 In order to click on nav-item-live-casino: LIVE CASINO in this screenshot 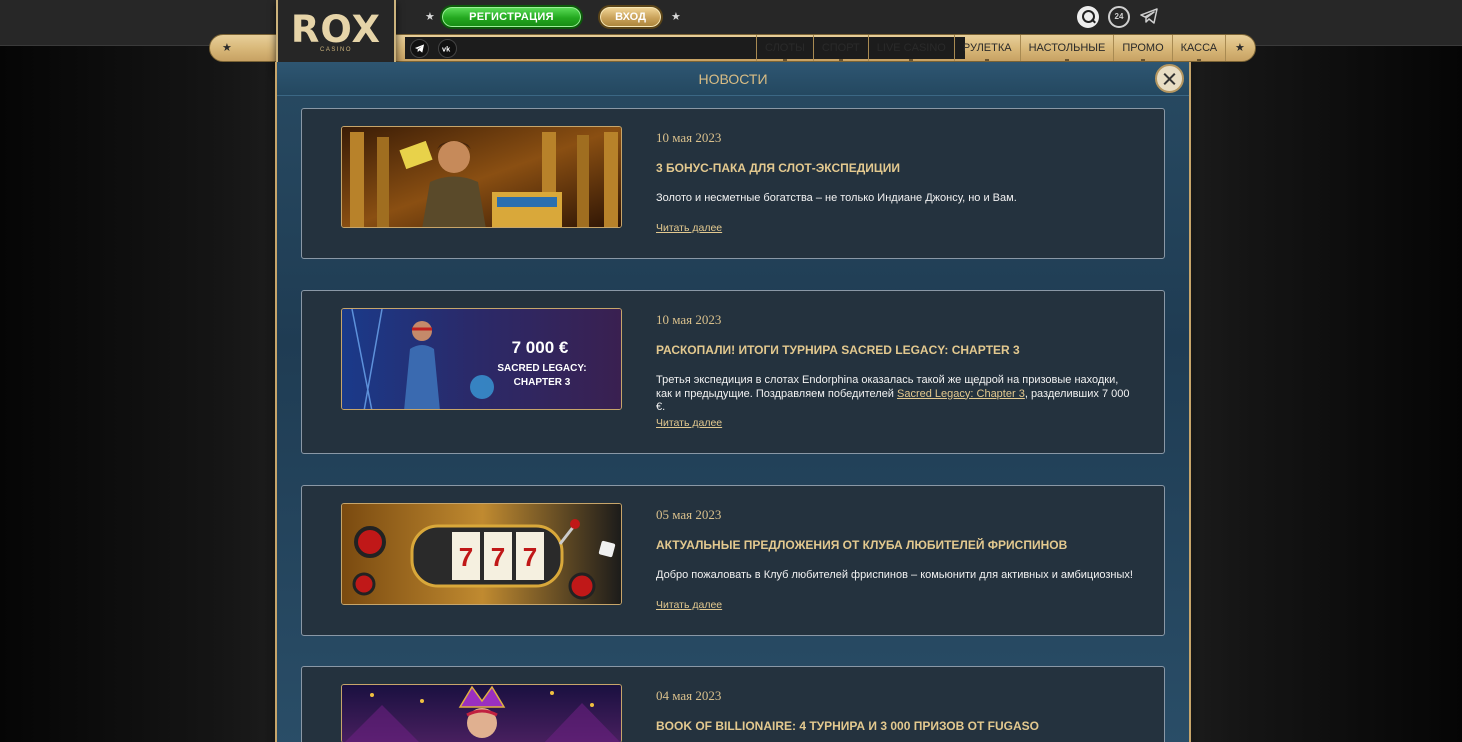, I will do `click(910, 48)`.